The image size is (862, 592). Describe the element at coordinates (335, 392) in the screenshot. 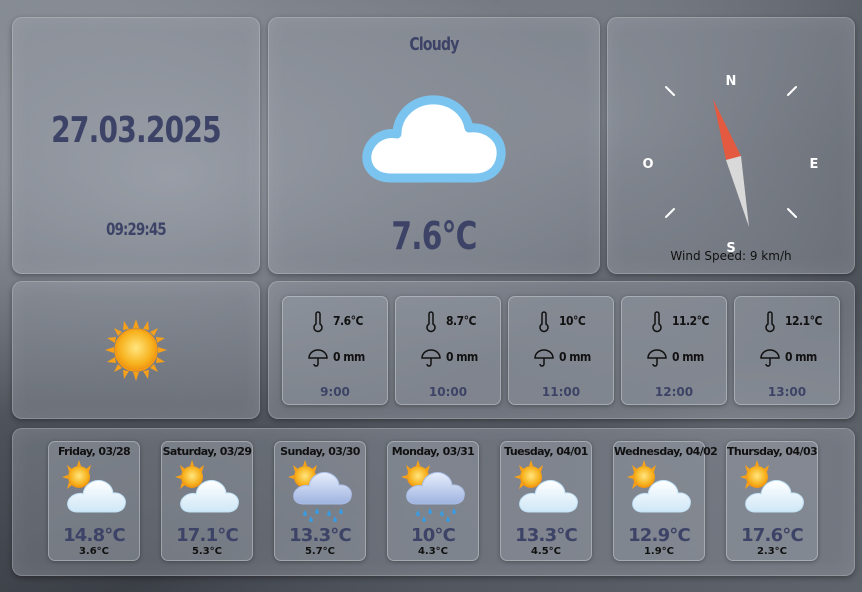

I see `hourly-time: 9:00` at that location.